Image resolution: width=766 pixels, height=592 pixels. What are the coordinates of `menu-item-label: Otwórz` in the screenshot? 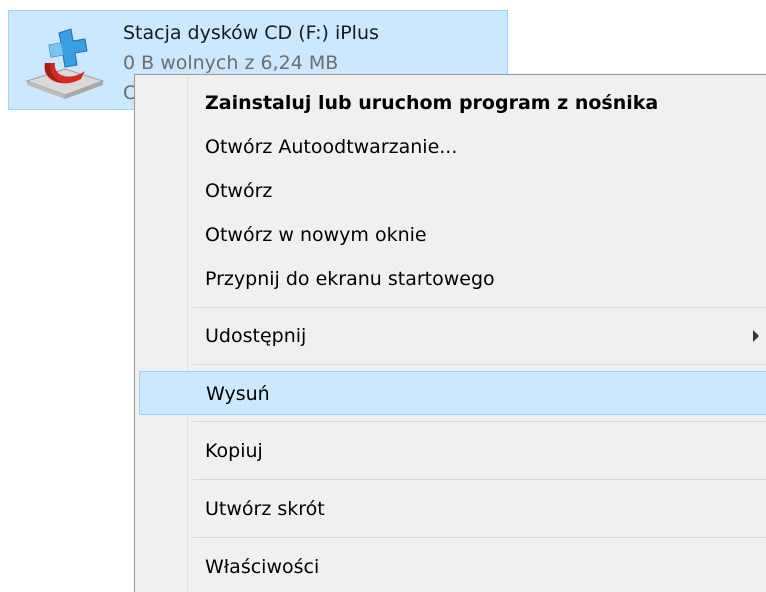 It's located at (239, 191).